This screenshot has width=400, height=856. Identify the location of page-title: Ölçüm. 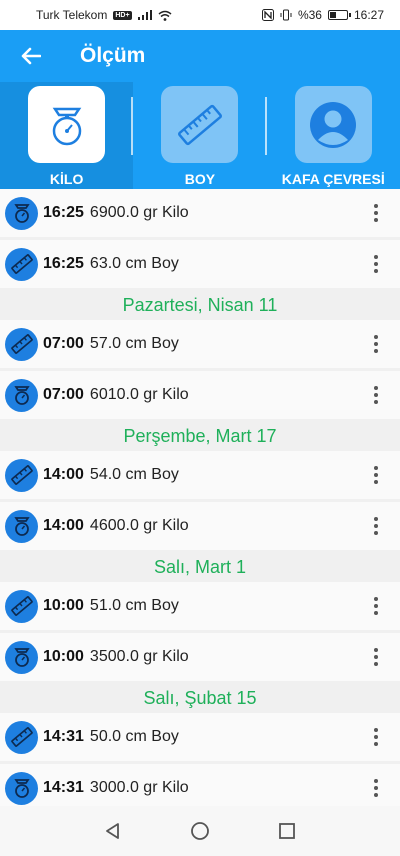
(113, 55).